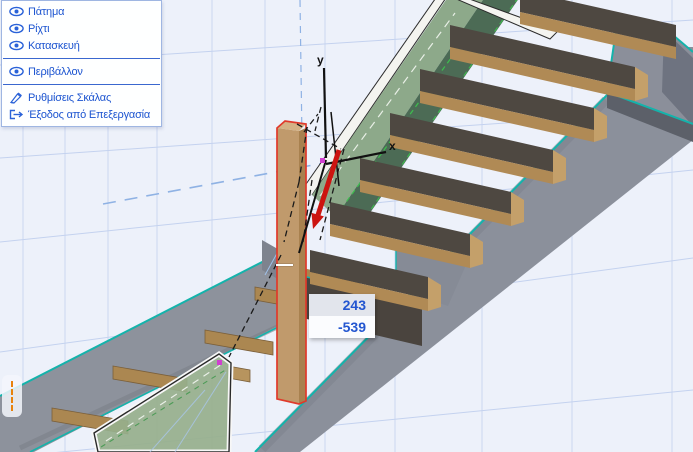  Describe the element at coordinates (81, 45) in the screenshot. I see `menu-item-structure: Κατασκευή` at that location.